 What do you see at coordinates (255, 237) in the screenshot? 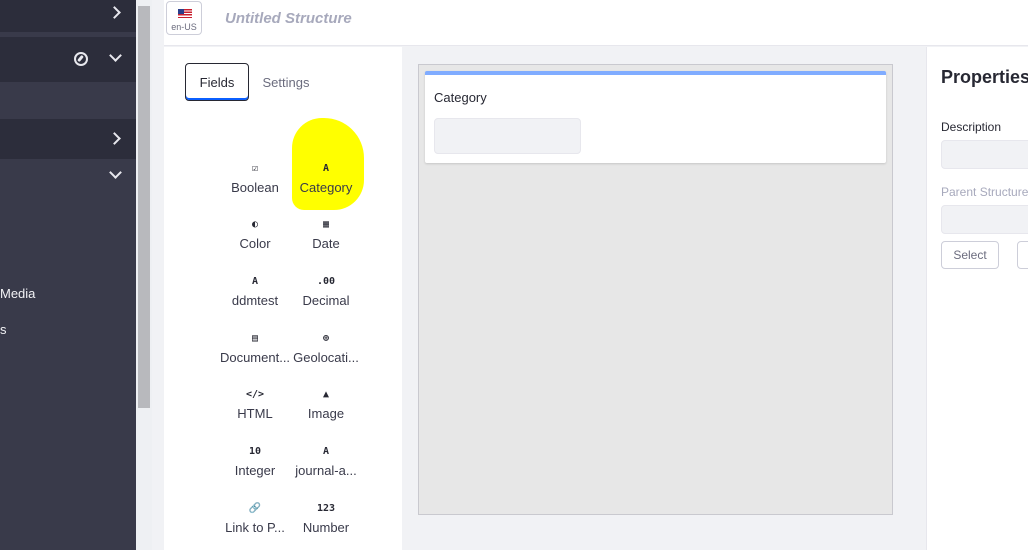
I see `field-type-color: ◐ Color` at bounding box center [255, 237].